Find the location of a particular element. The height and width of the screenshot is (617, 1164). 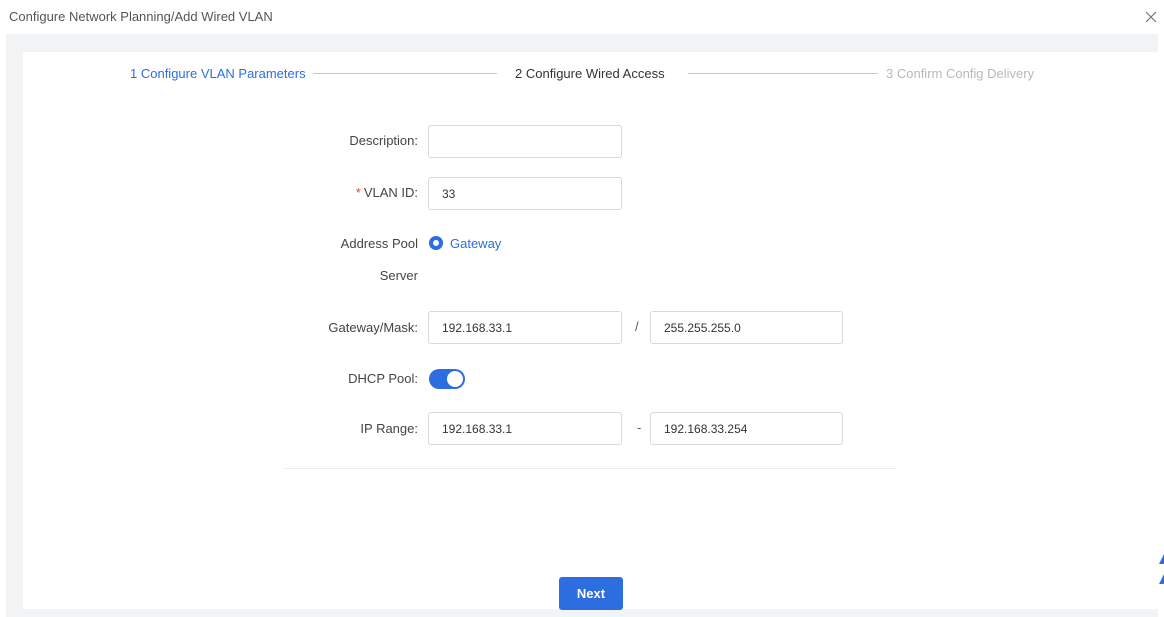

step-1: 1 Configure VLAN Parameters is located at coordinates (218, 73).